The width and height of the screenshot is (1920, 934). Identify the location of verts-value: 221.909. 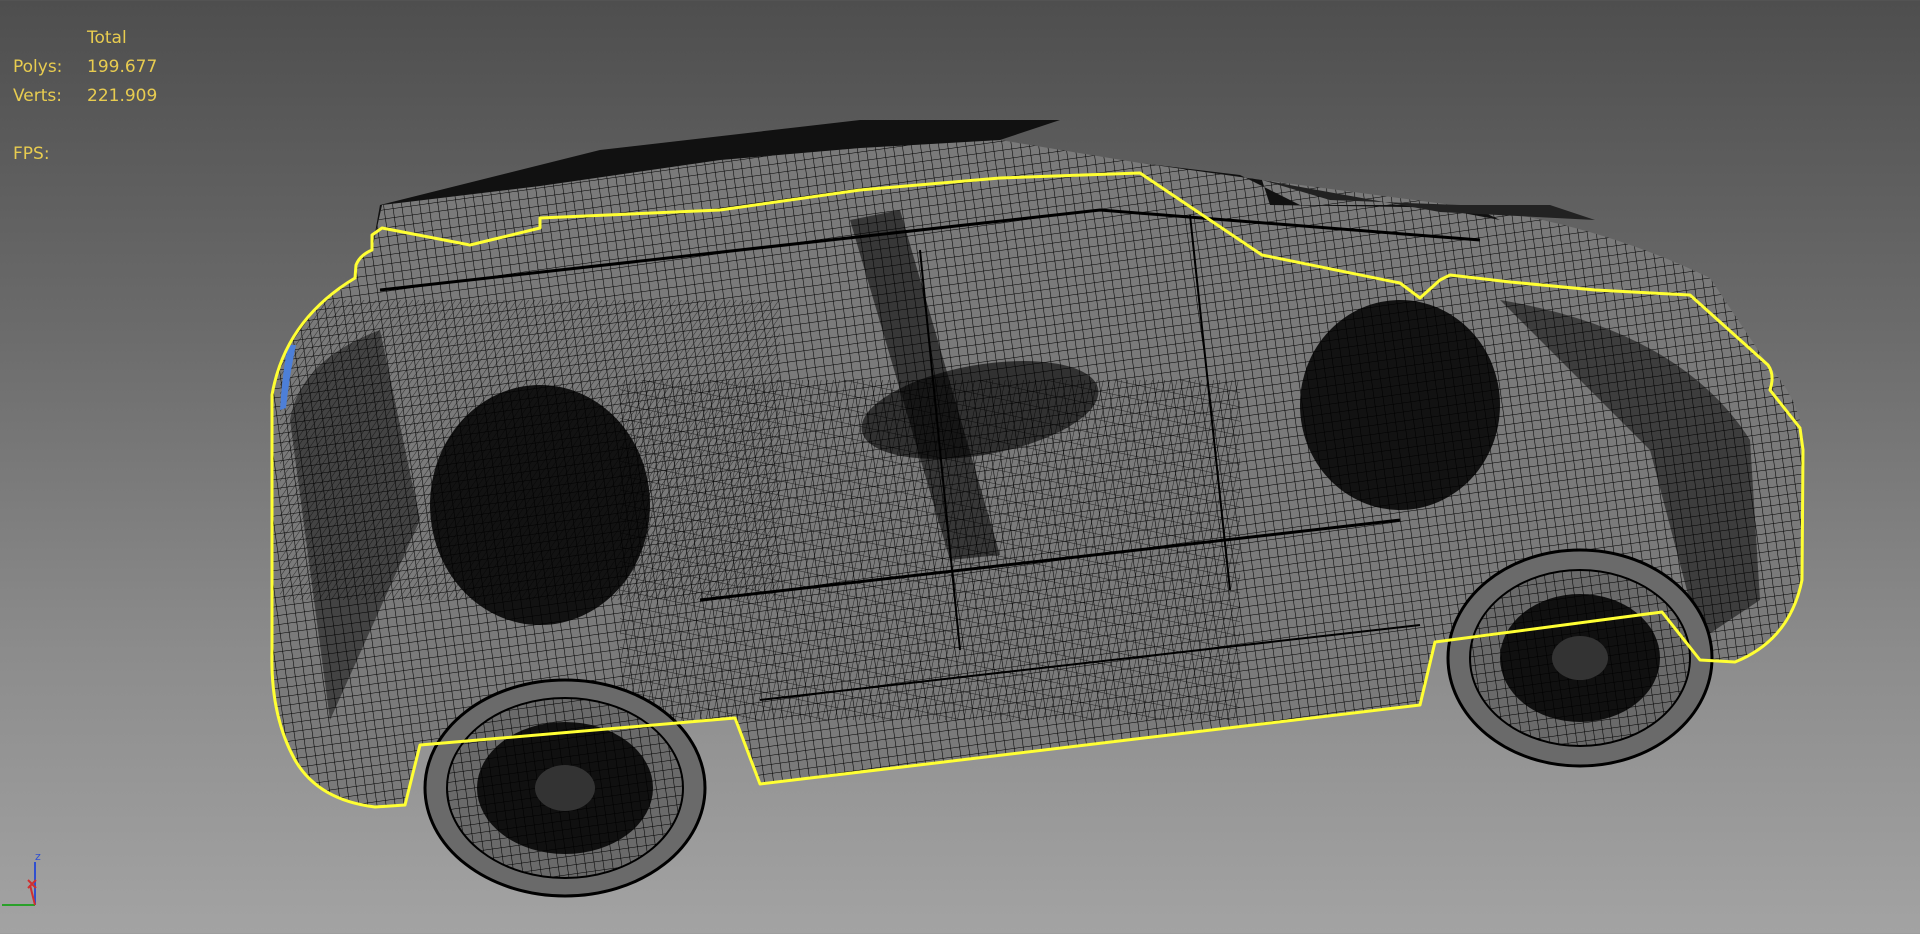
(122, 96).